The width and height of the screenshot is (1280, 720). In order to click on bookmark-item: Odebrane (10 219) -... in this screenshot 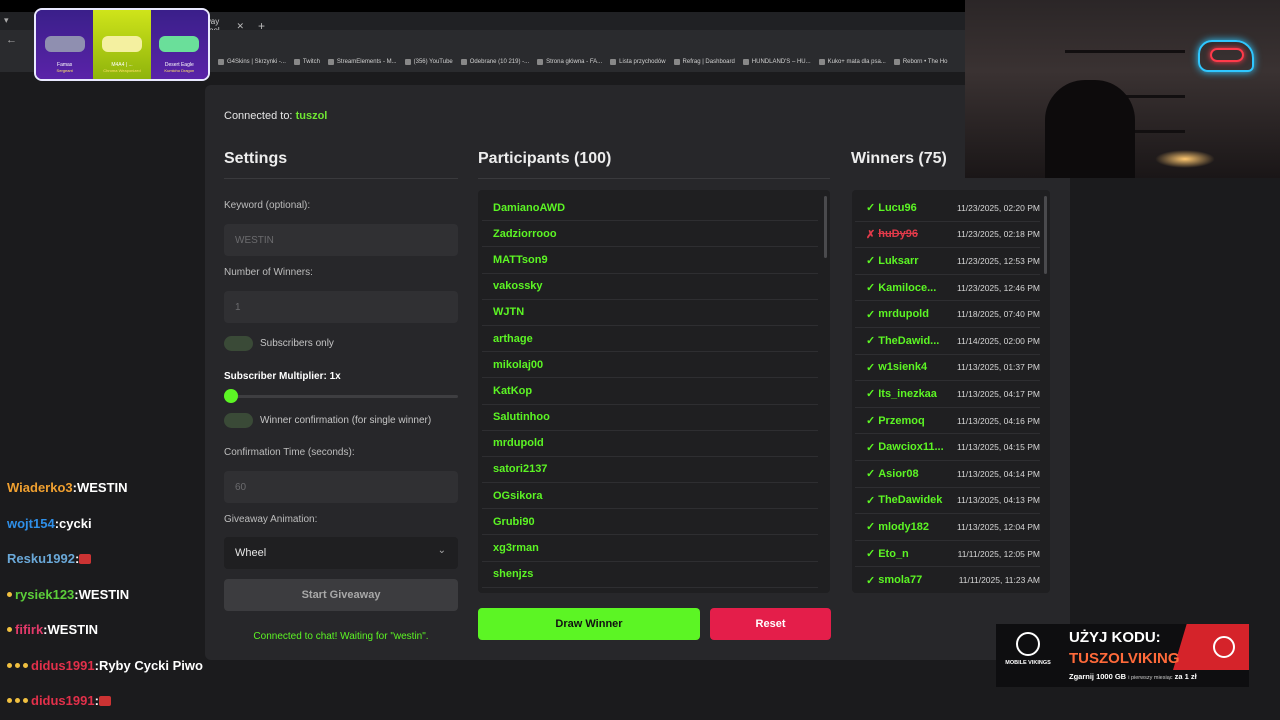, I will do `click(495, 62)`.